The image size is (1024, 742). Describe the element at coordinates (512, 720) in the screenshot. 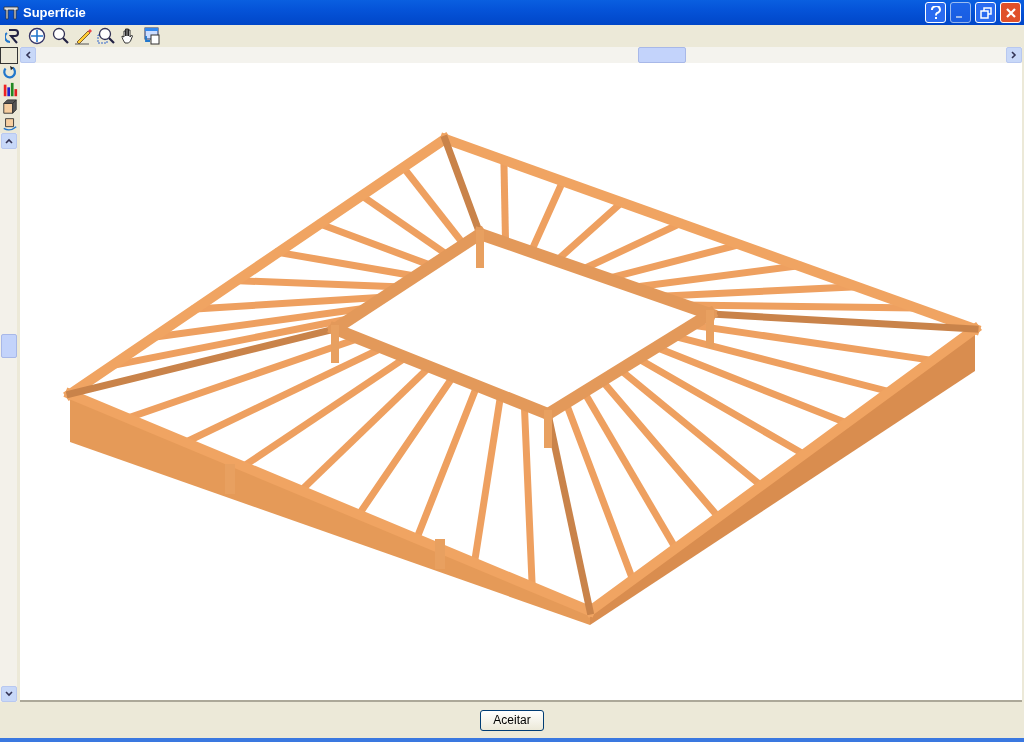

I see `accept-button: Aceitar` at that location.